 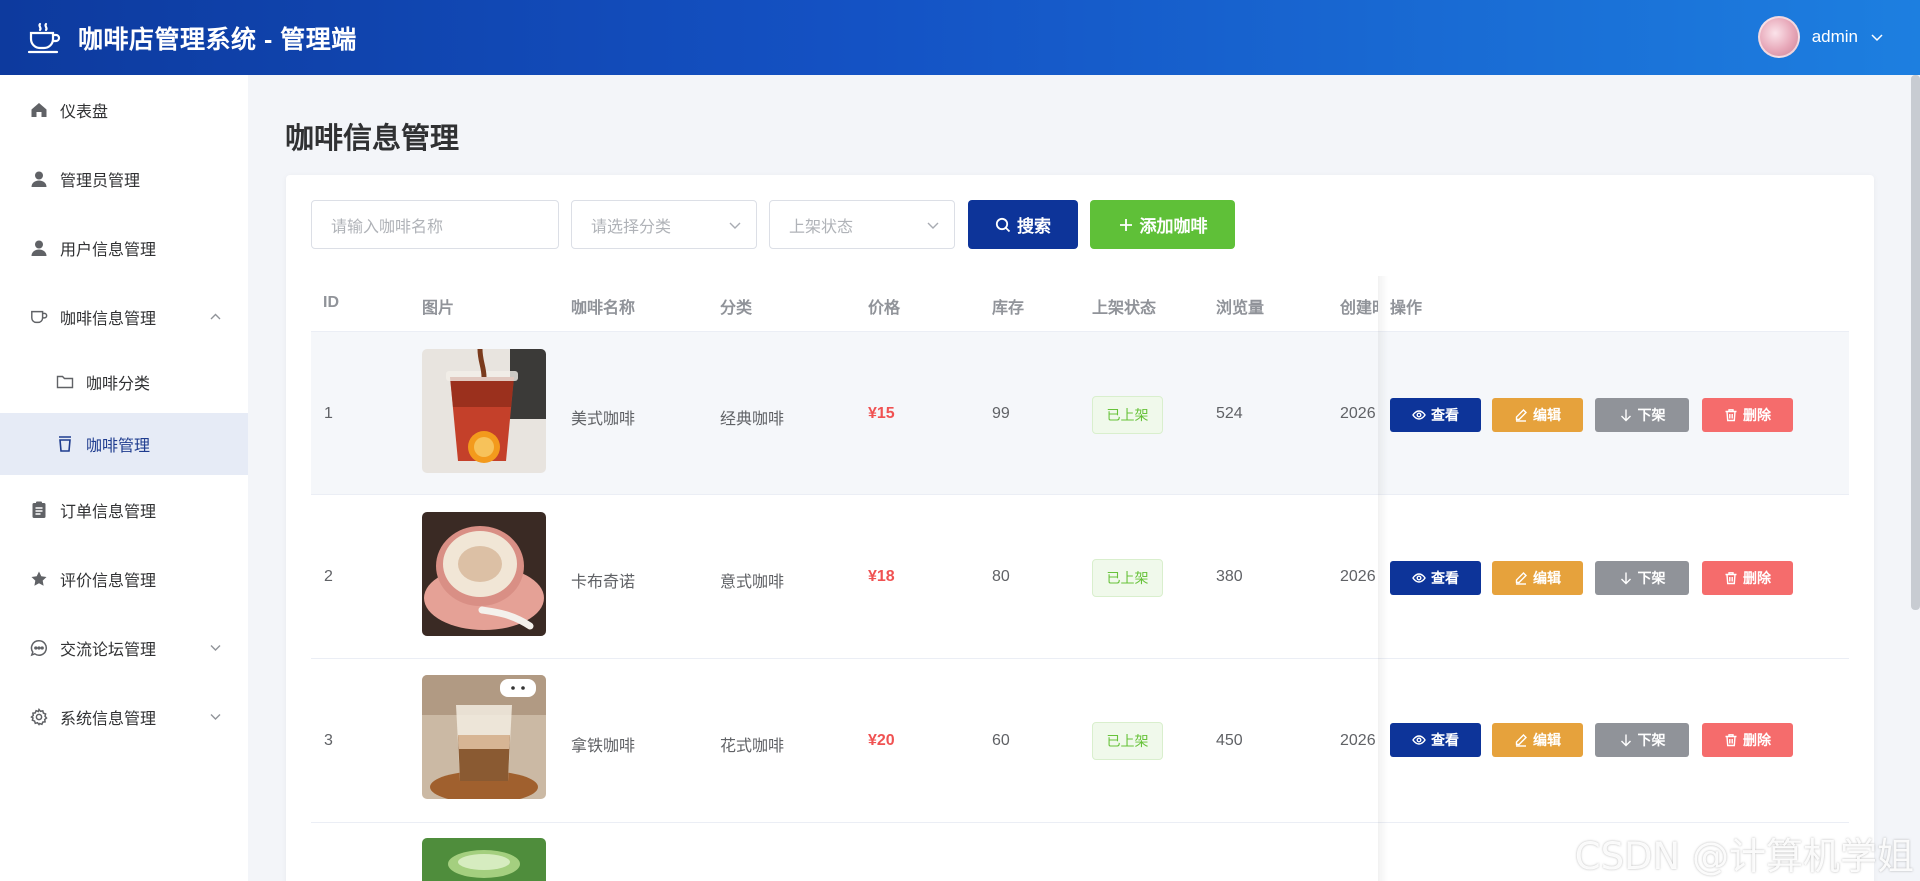 I want to click on top-header: 咖啡店管理系统 - 管理端 admin, so click(x=960, y=37).